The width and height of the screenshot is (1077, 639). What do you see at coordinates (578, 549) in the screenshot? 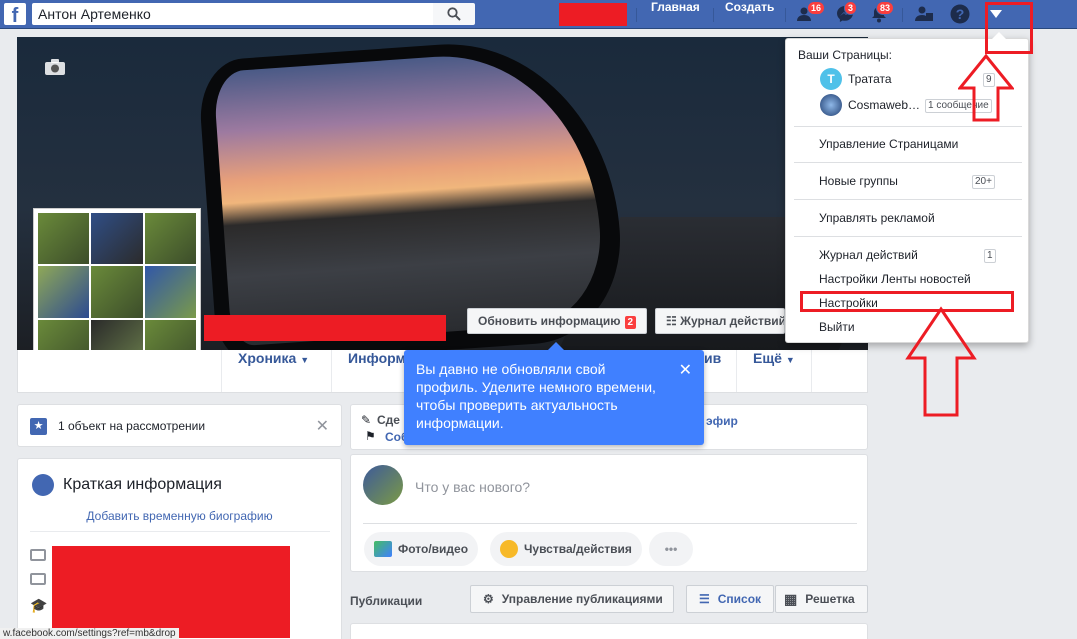
I see `feelings-label: Чувства/действия` at bounding box center [578, 549].